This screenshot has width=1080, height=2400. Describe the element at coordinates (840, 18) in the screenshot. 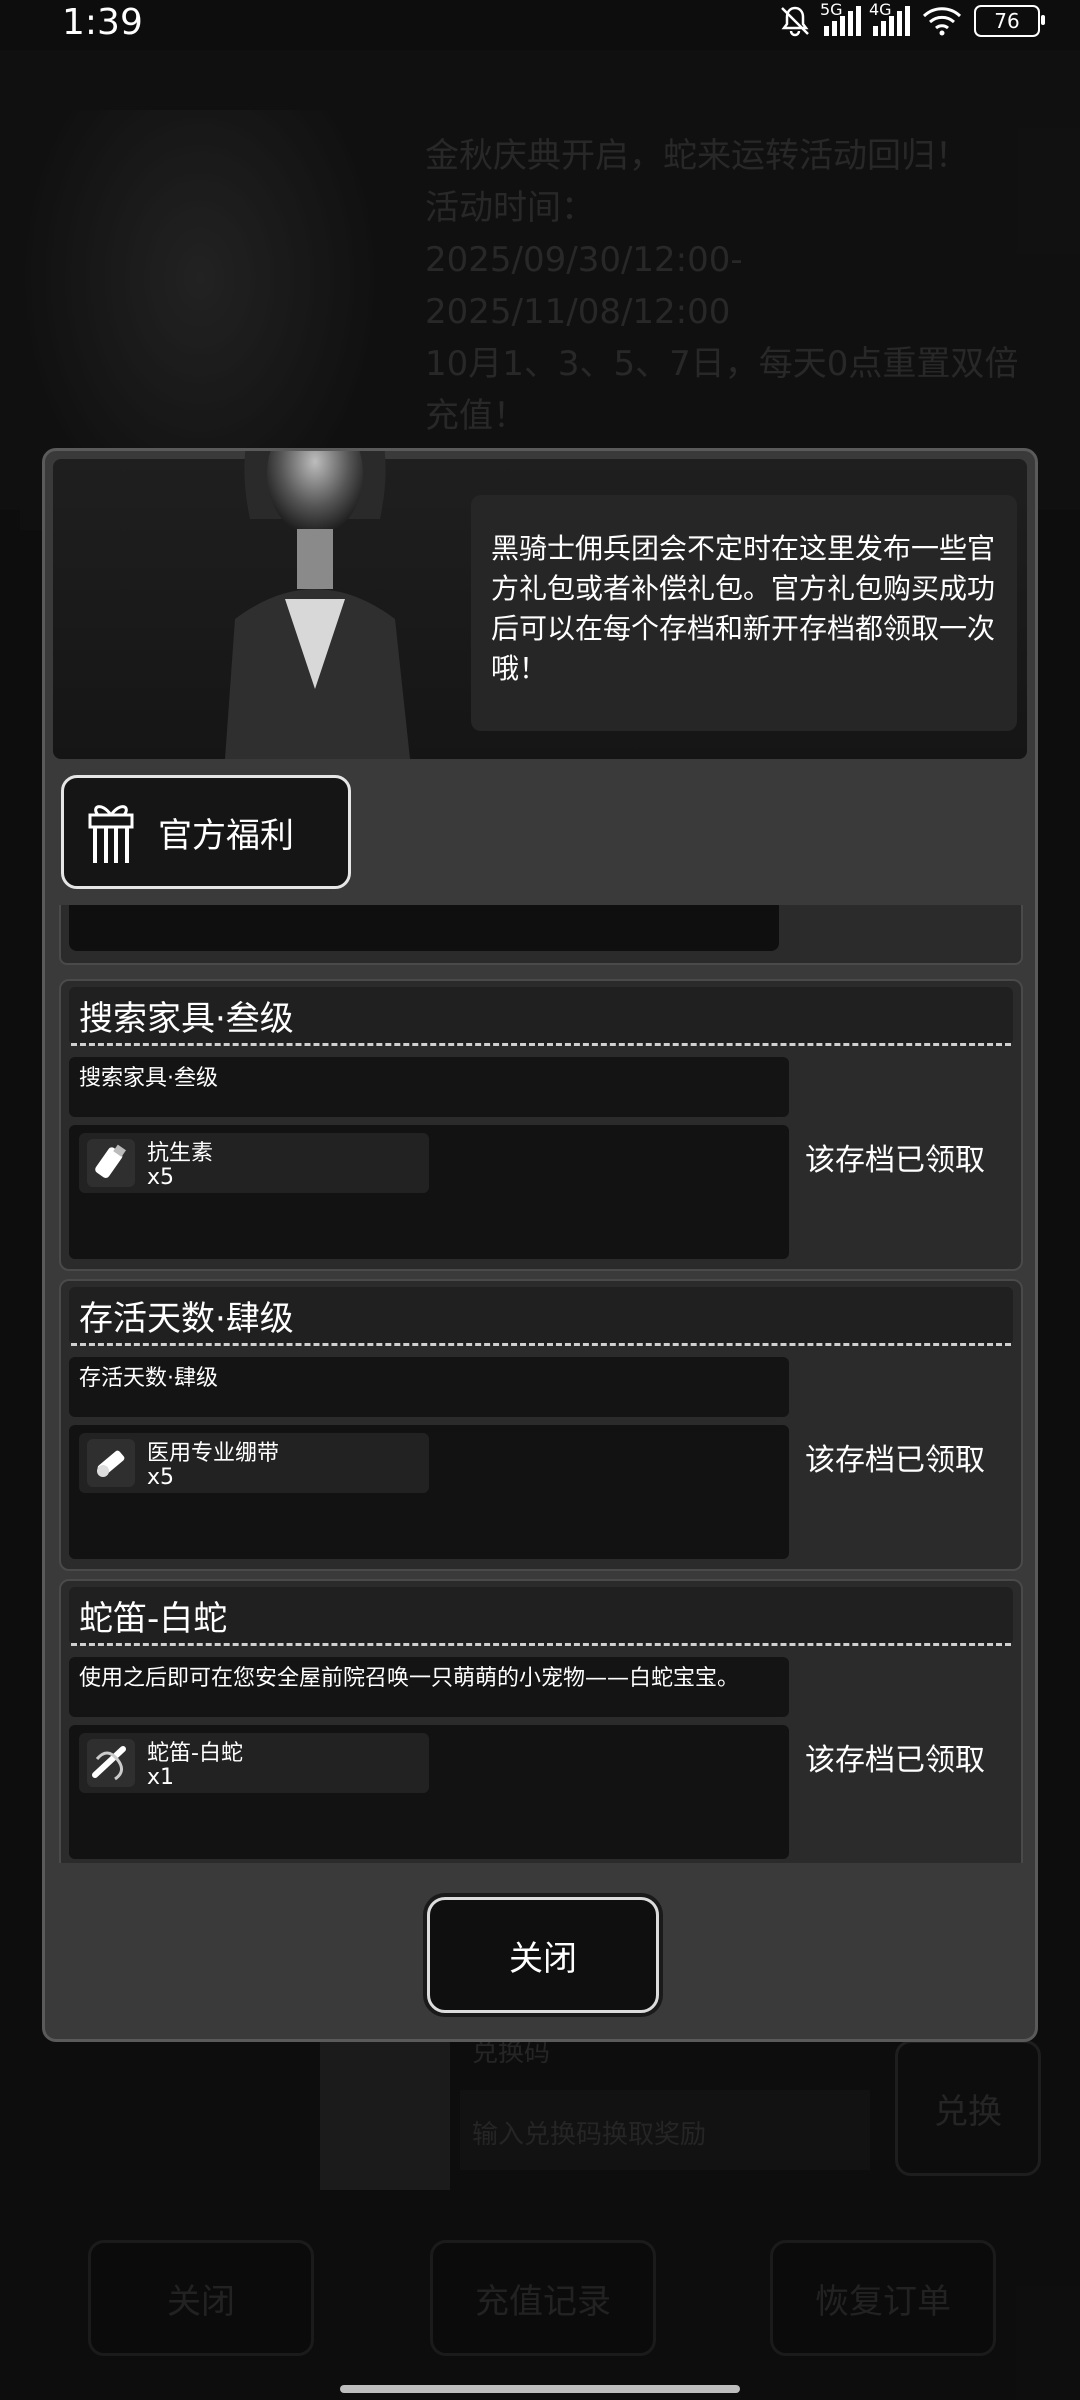

I see `signal-5g-icon: 5G` at that location.